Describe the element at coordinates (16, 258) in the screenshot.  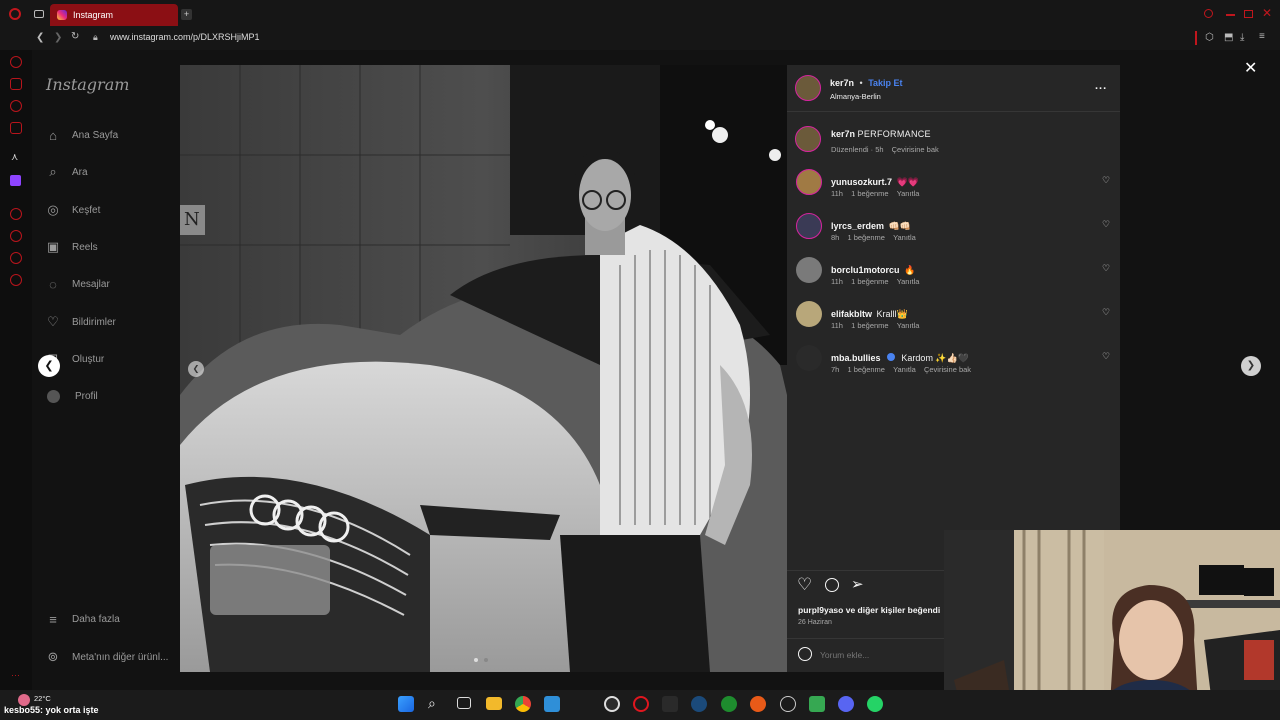
I see `sidebar-pinboard-icon` at that location.